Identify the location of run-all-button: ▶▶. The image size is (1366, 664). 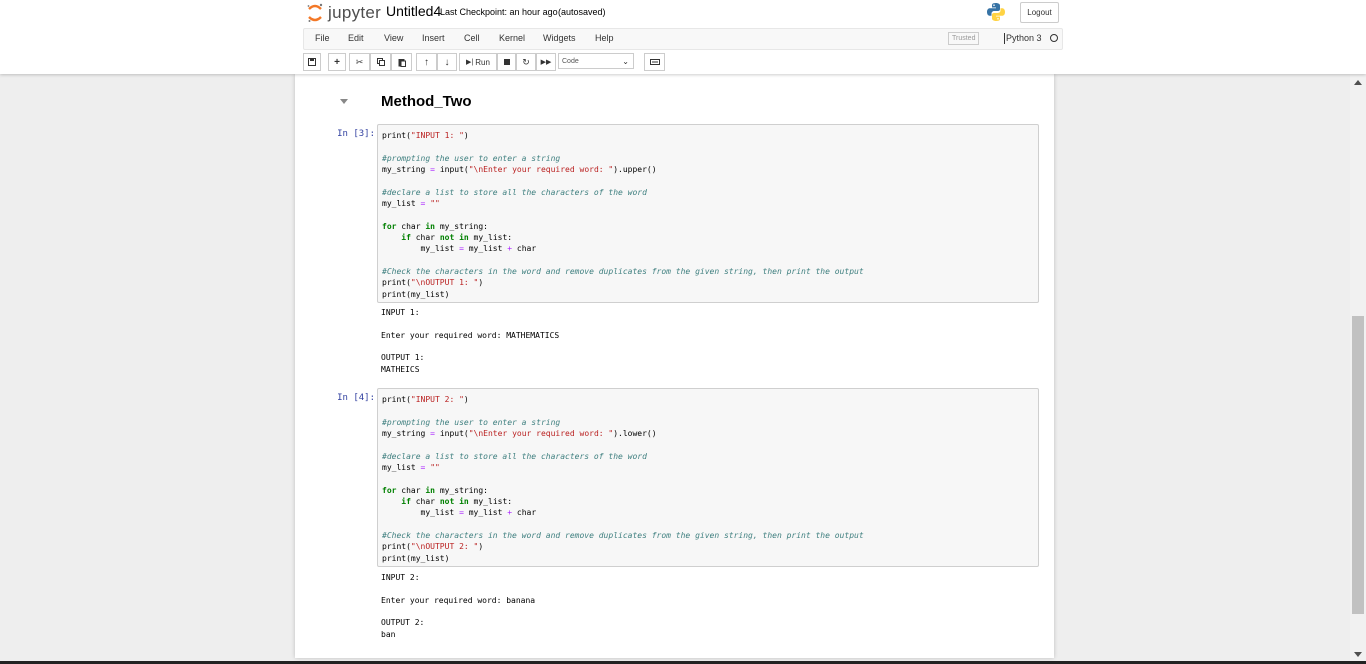
(546, 62).